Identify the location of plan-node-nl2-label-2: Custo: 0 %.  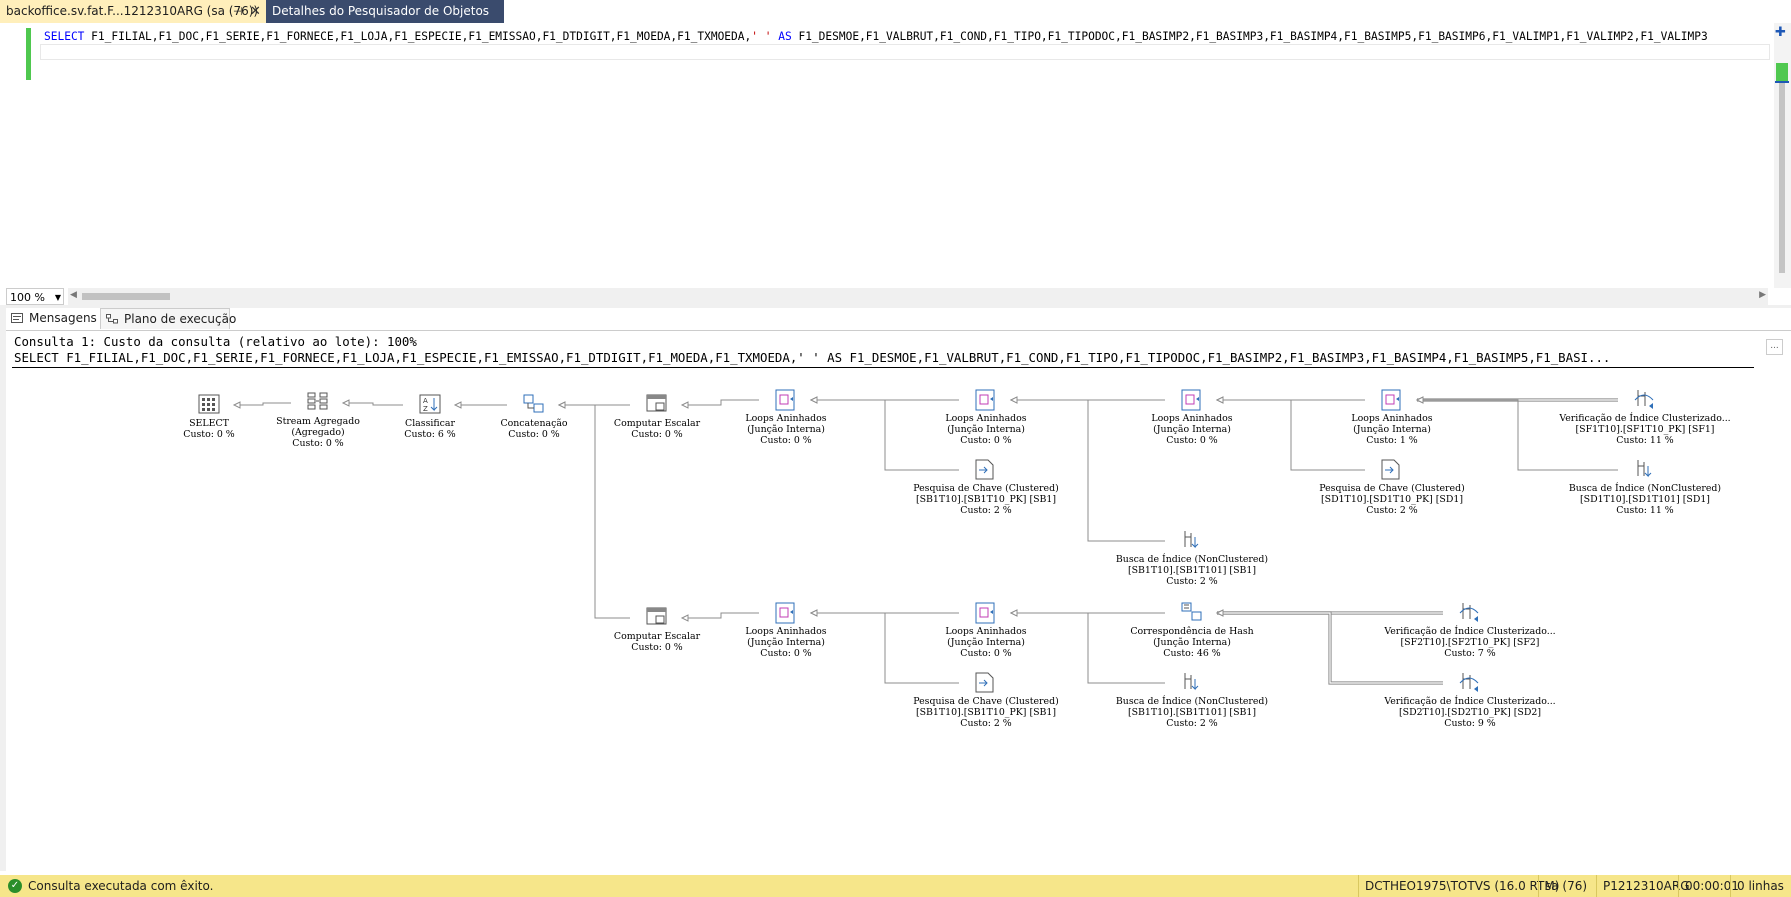
(986, 440).